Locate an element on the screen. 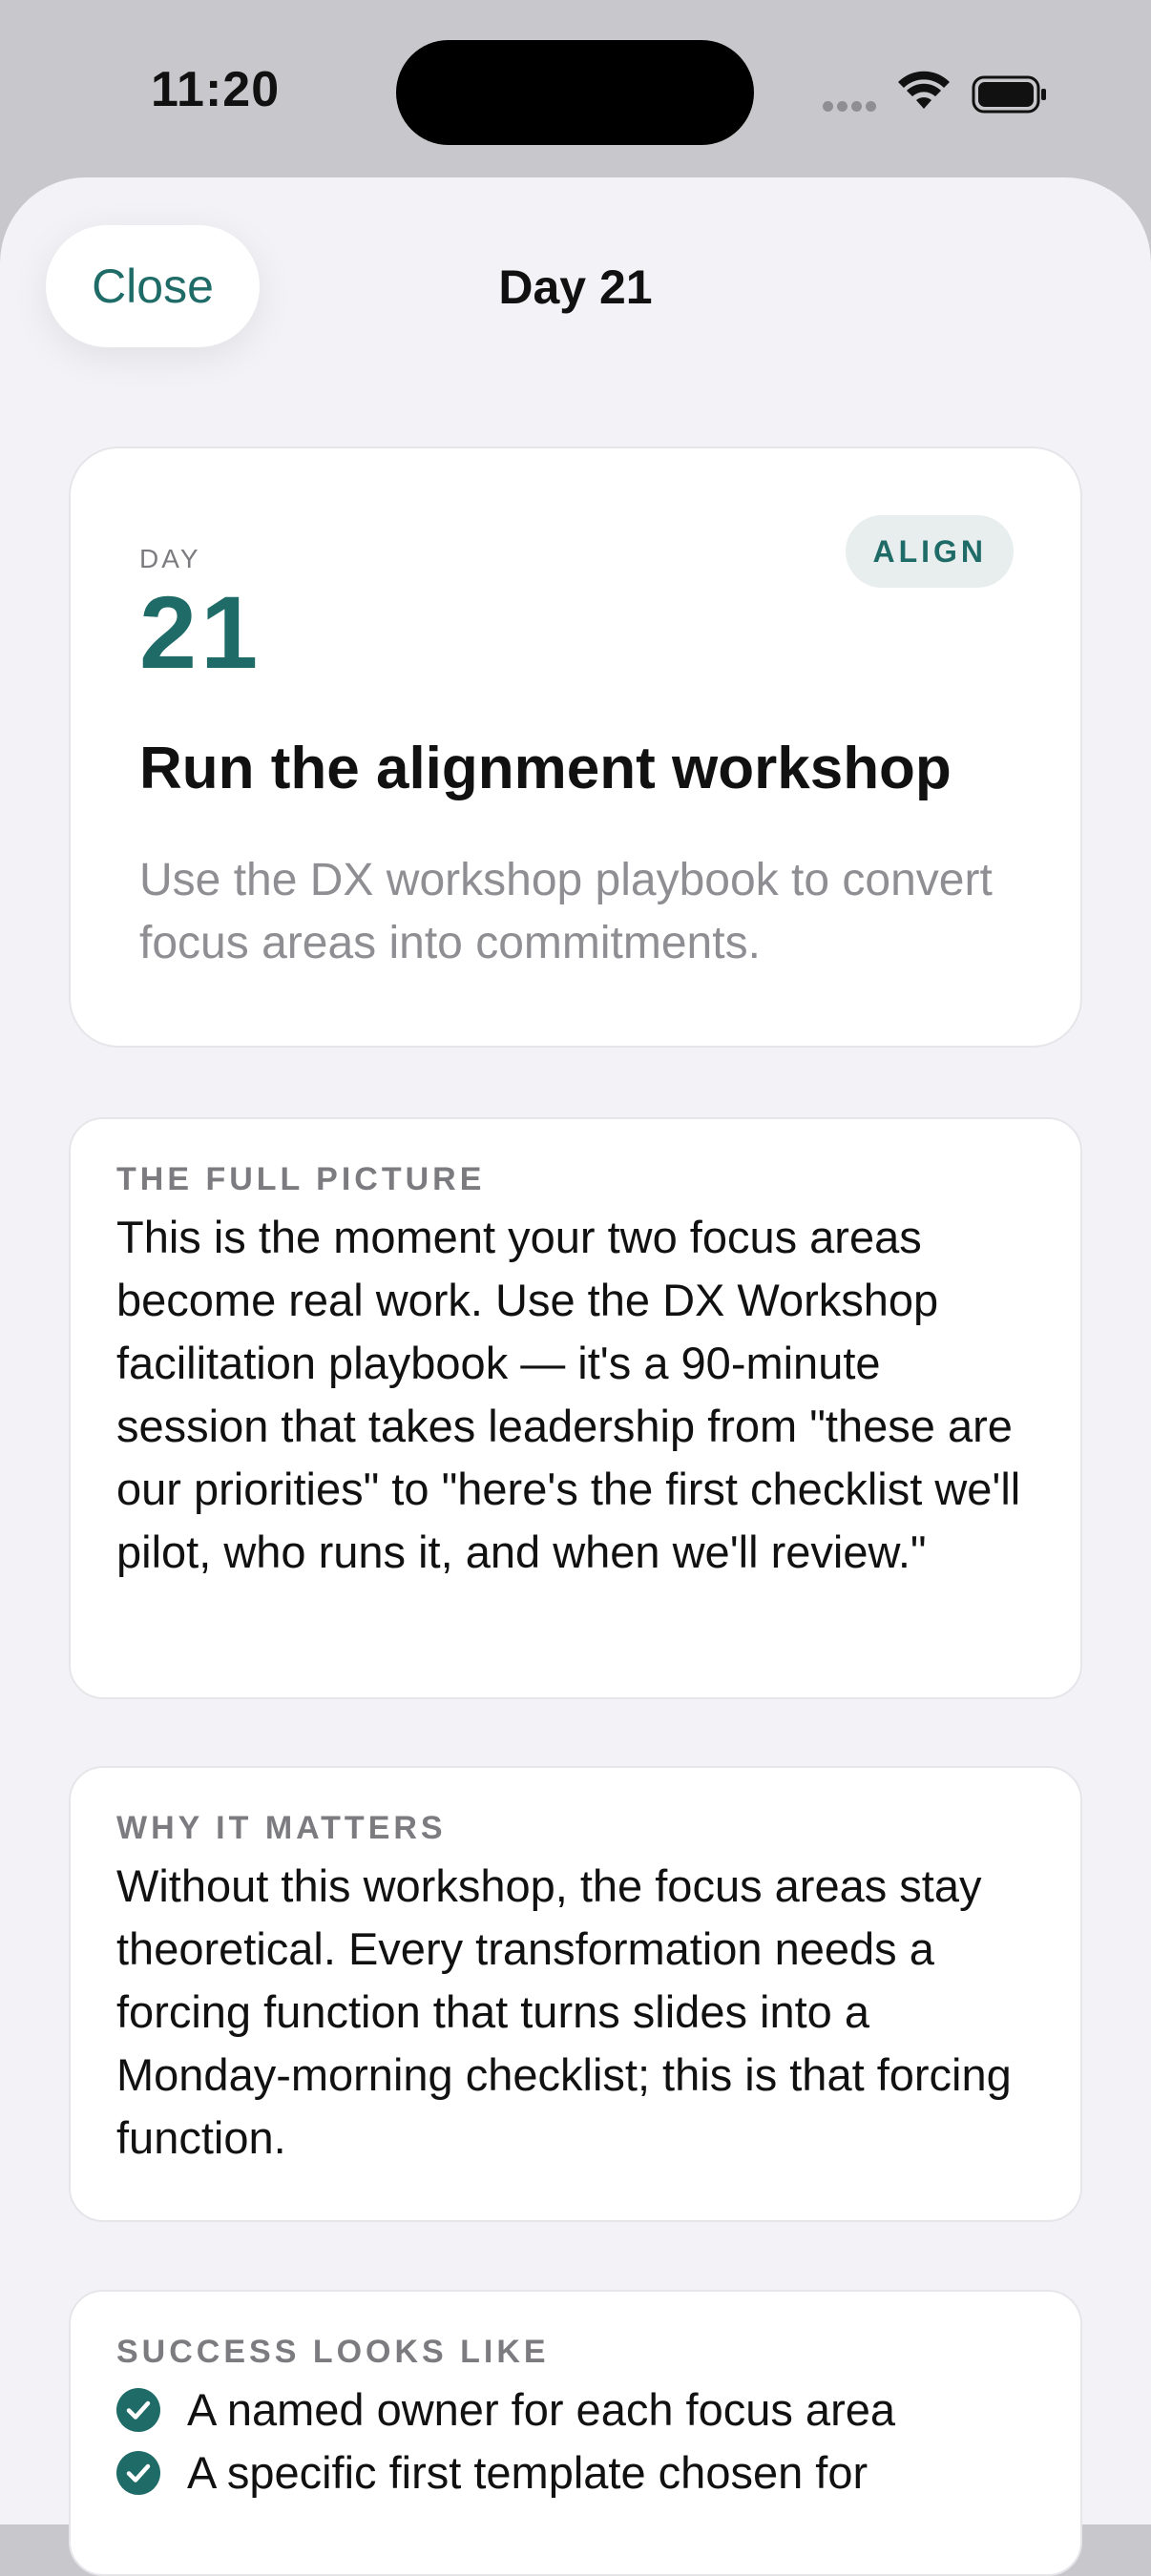 This screenshot has height=2576, width=1151. status-bar: 11:20 is located at coordinates (575, 90).